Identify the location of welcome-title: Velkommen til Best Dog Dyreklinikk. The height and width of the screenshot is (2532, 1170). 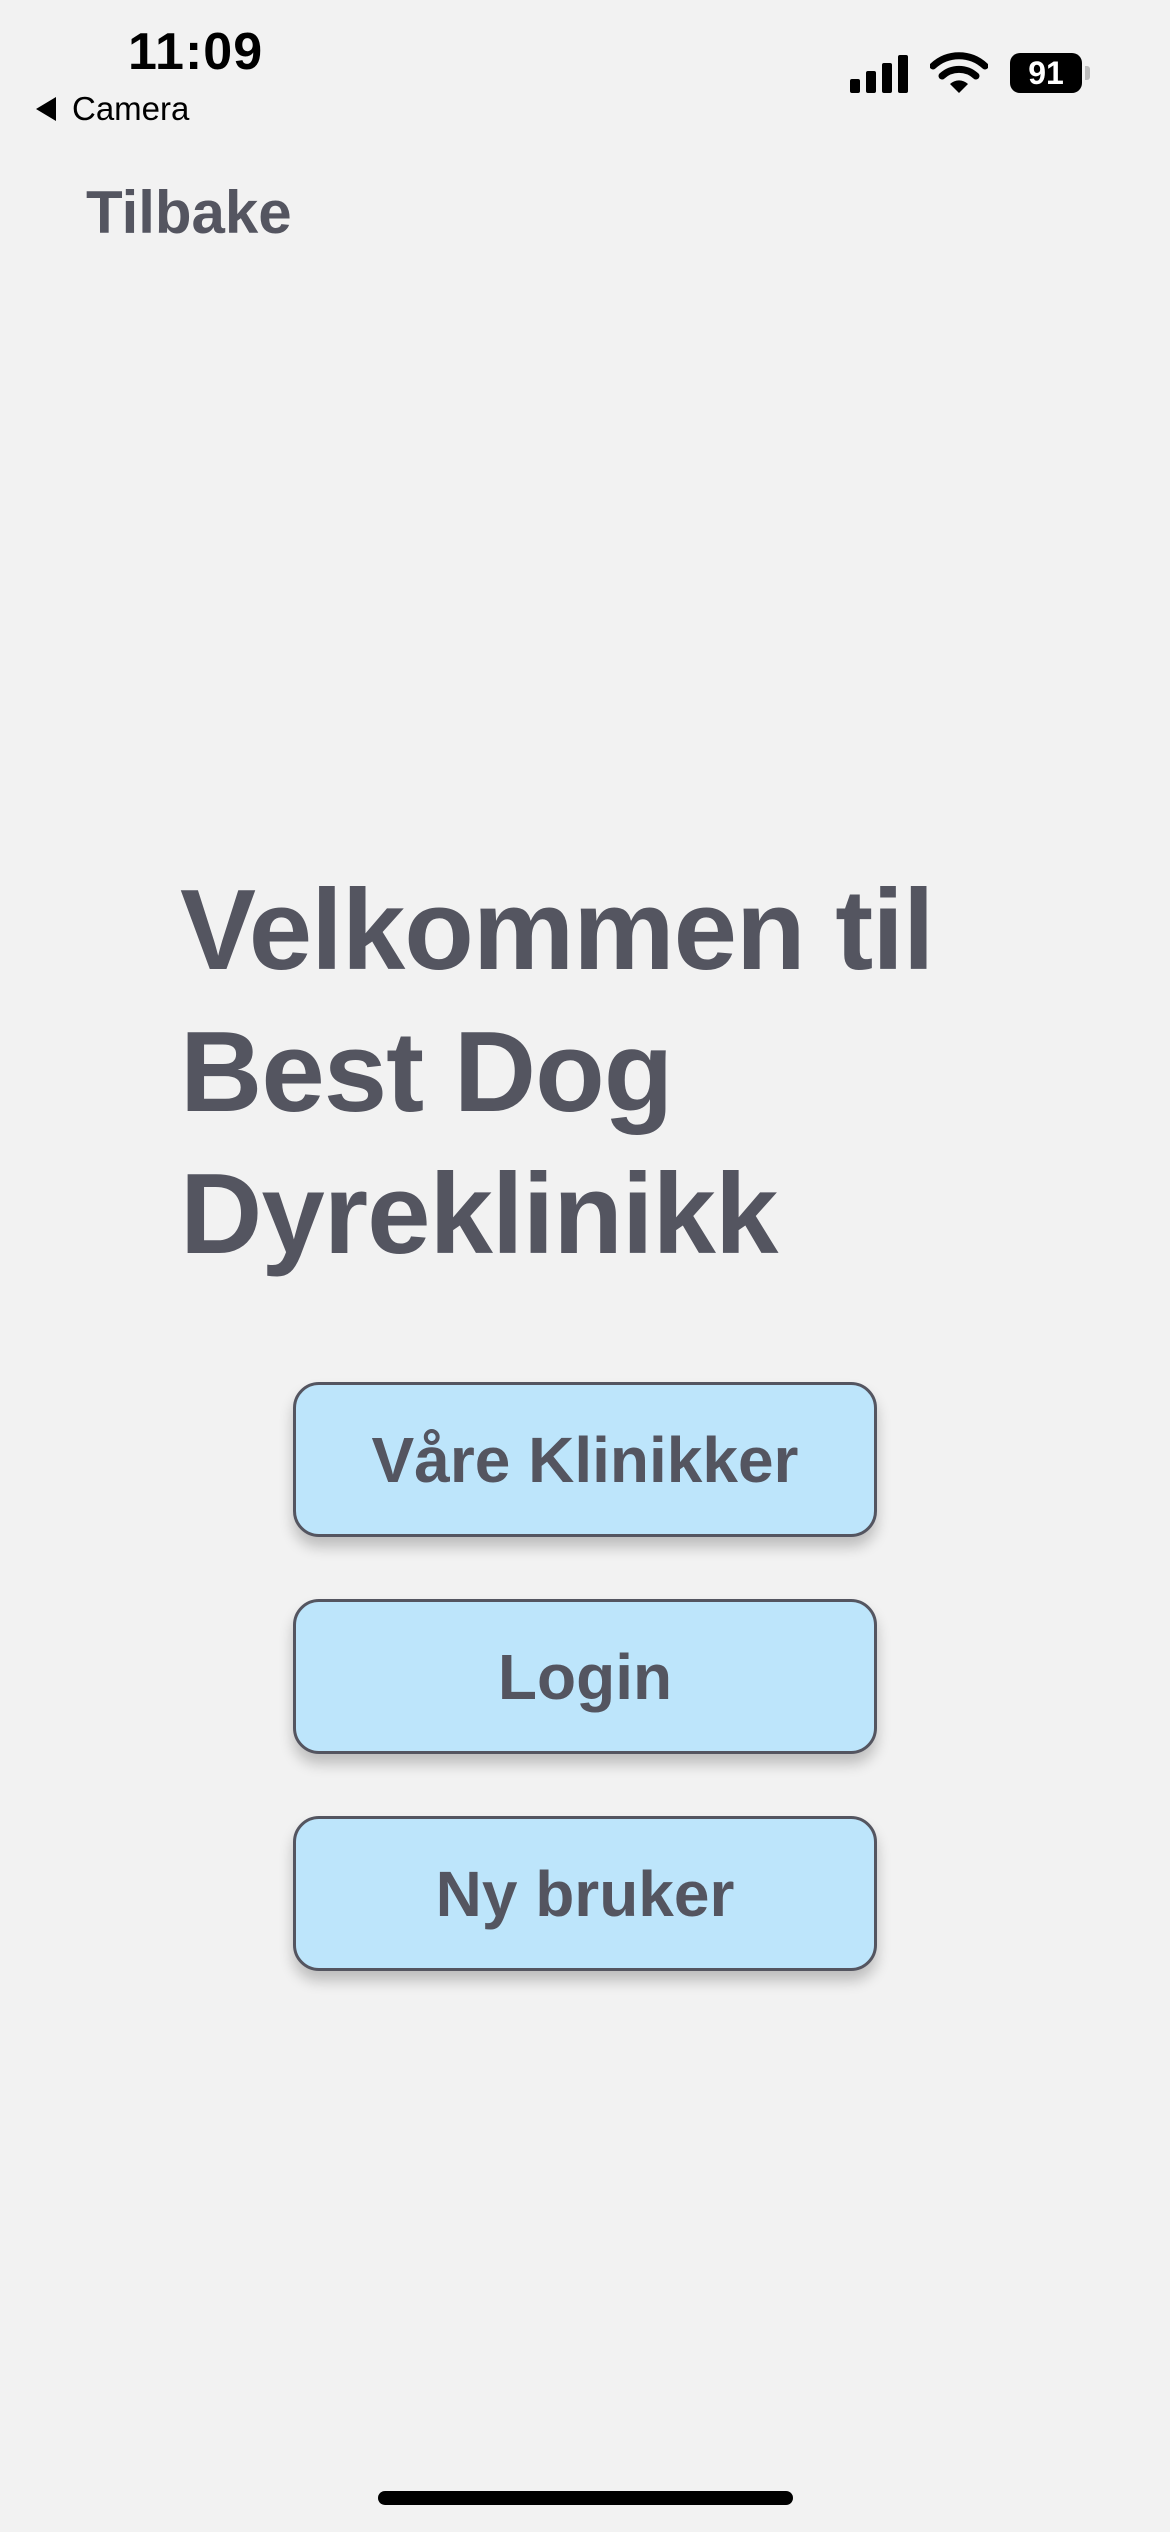
(630, 1073).